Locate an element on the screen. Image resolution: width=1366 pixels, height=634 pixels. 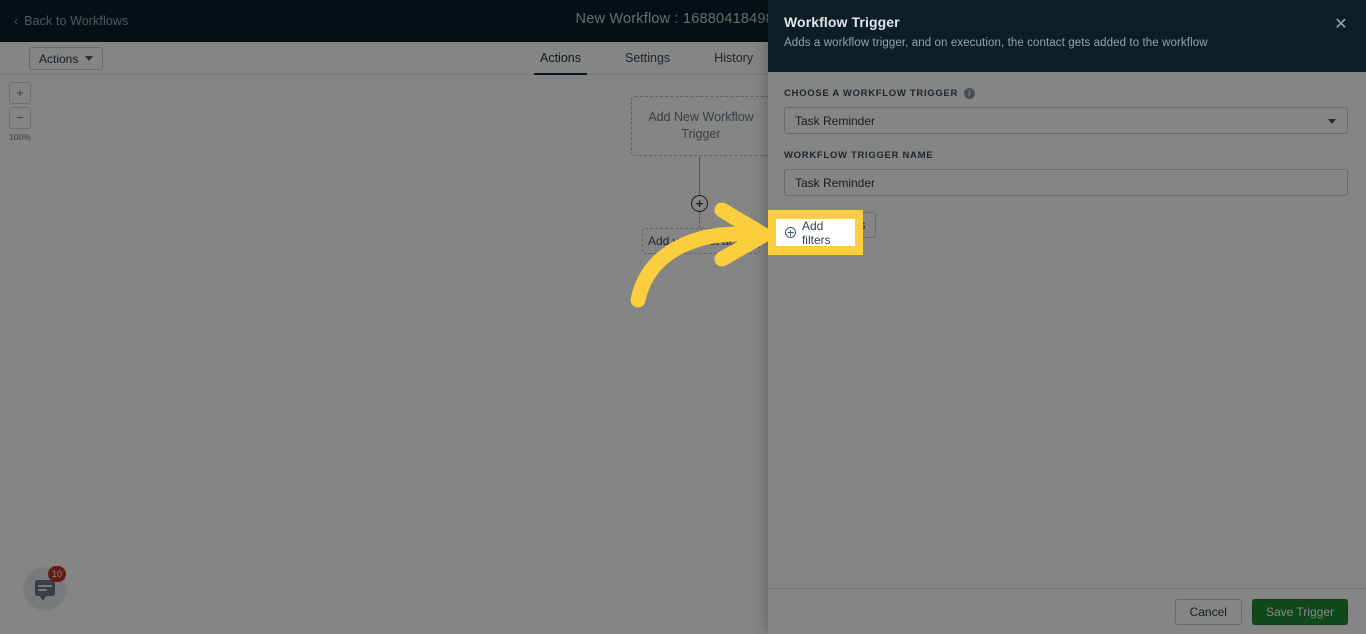
zoom-controls: + − 100% is located at coordinates (20, 112).